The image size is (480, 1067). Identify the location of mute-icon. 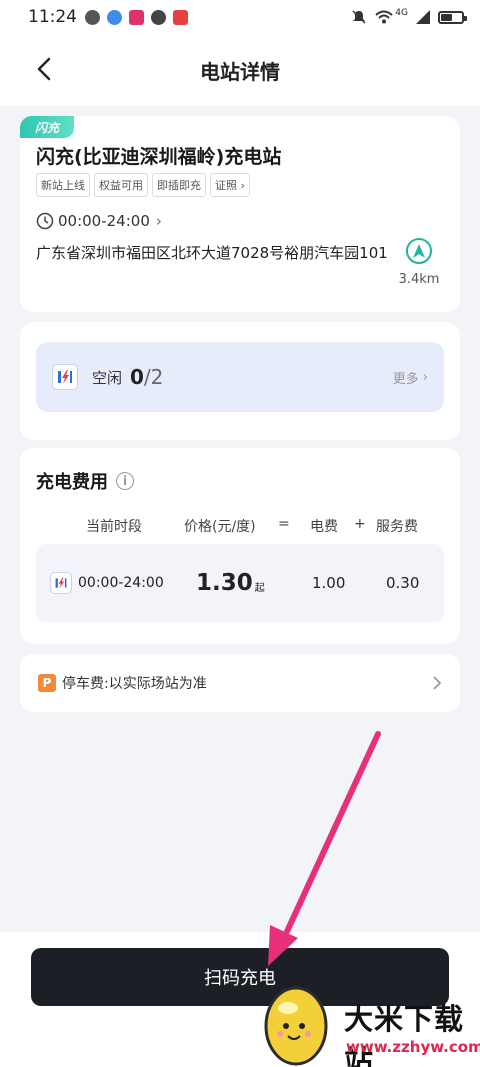
(359, 17).